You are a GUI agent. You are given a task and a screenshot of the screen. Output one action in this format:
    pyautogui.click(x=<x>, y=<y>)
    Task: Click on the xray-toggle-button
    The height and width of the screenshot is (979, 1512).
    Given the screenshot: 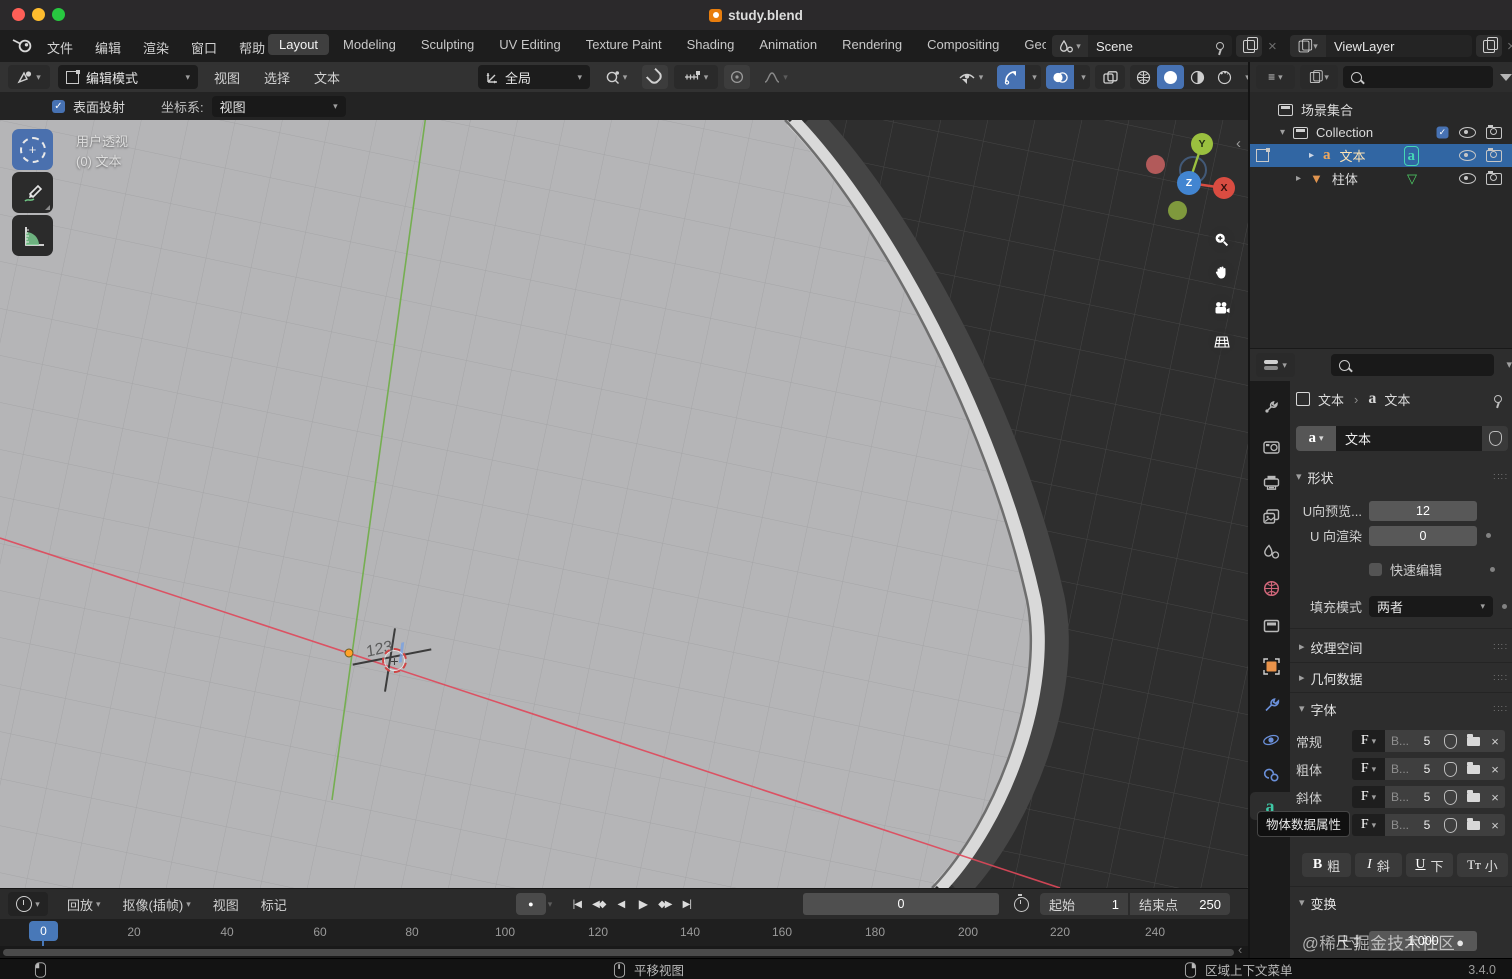 What is the action you would take?
    pyautogui.click(x=1110, y=77)
    